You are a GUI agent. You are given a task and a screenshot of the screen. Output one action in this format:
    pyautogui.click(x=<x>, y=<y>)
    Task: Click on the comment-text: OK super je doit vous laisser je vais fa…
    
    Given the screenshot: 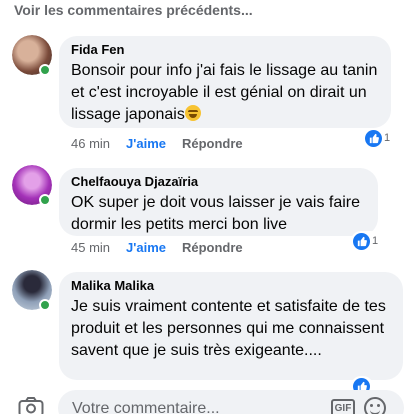 What is the action you would take?
    pyautogui.click(x=216, y=213)
    